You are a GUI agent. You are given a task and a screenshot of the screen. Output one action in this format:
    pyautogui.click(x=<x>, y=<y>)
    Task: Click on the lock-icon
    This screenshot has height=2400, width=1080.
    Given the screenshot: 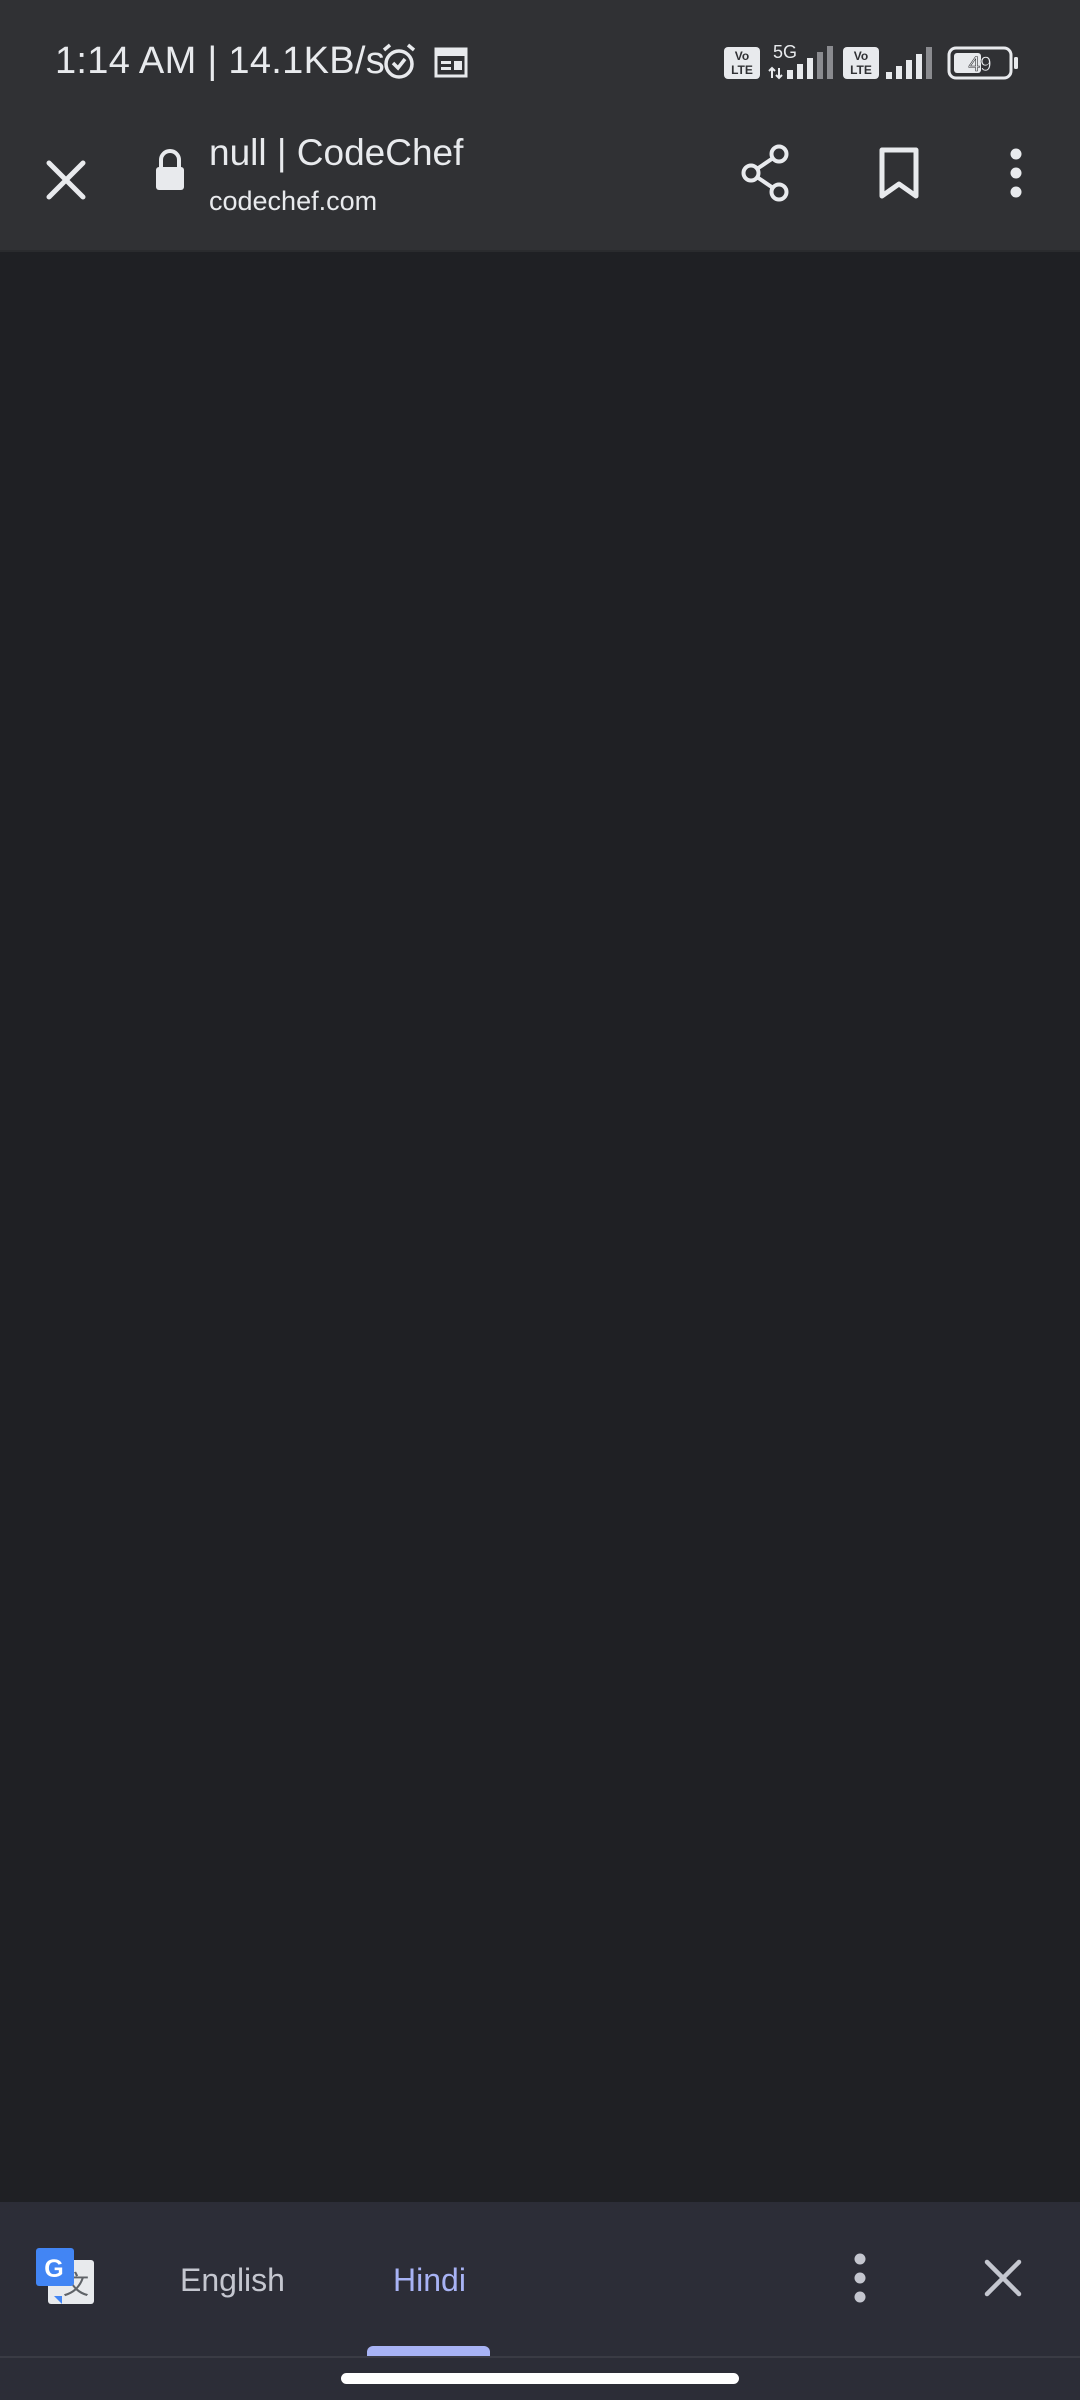 What is the action you would take?
    pyautogui.click(x=170, y=169)
    